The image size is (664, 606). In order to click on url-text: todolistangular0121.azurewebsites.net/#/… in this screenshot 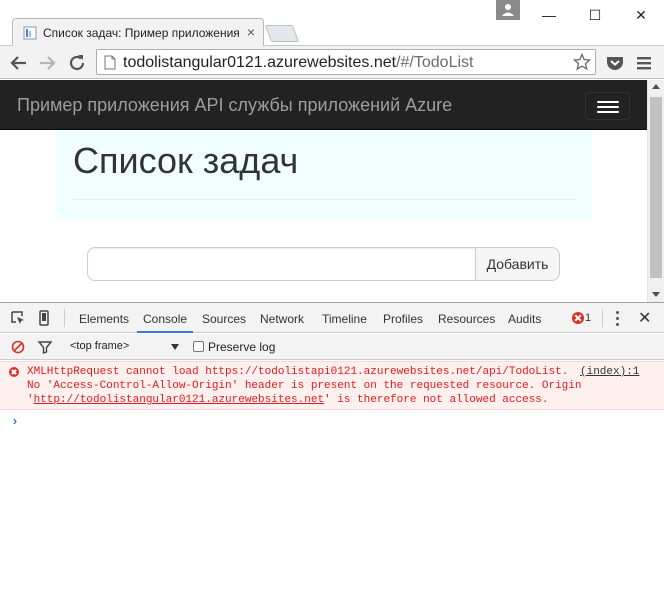, I will do `click(298, 63)`.